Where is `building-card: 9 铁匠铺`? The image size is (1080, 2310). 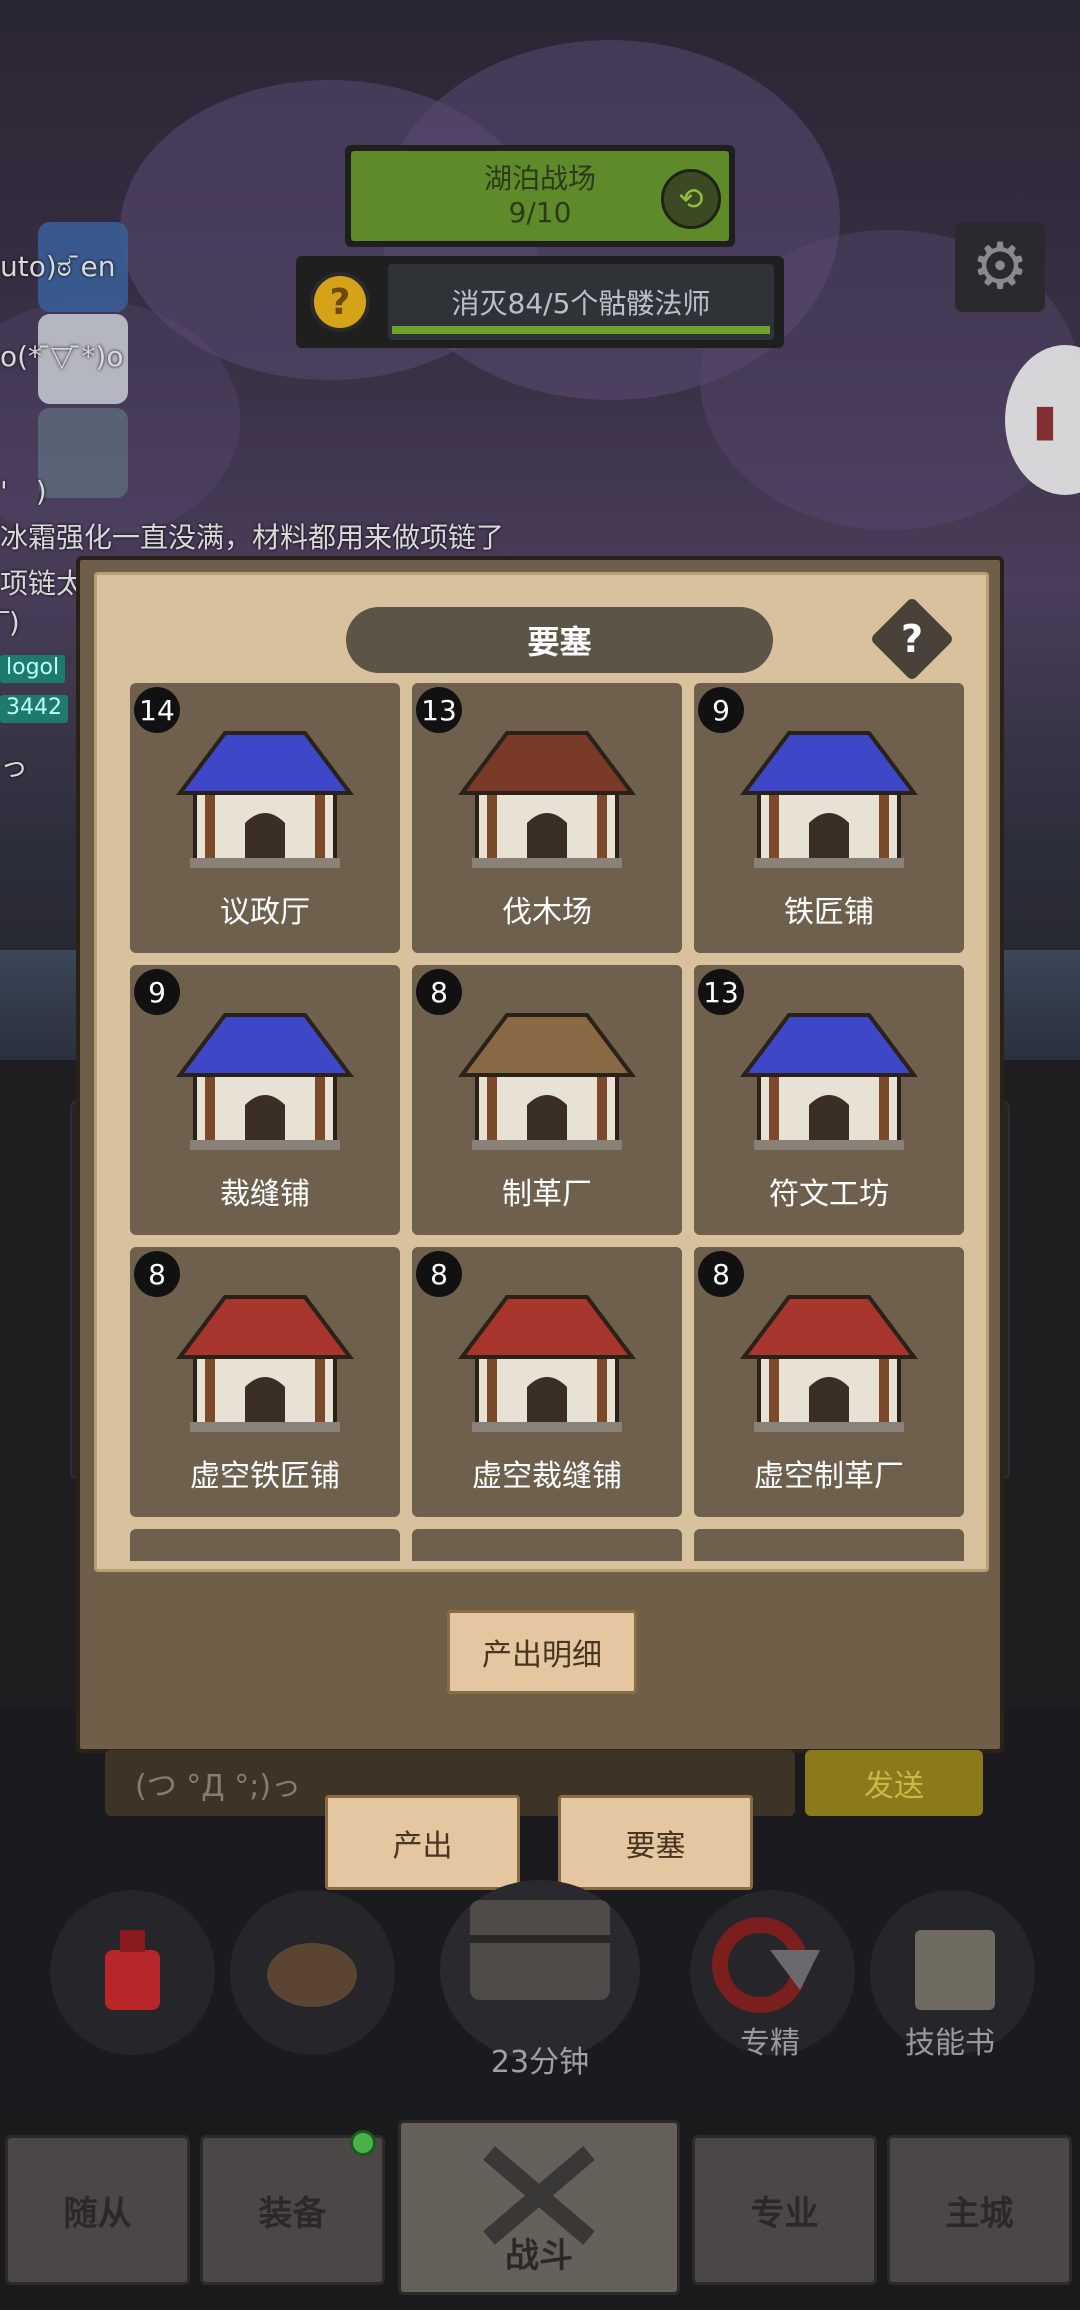
building-card: 9 铁匠铺 is located at coordinates (829, 818).